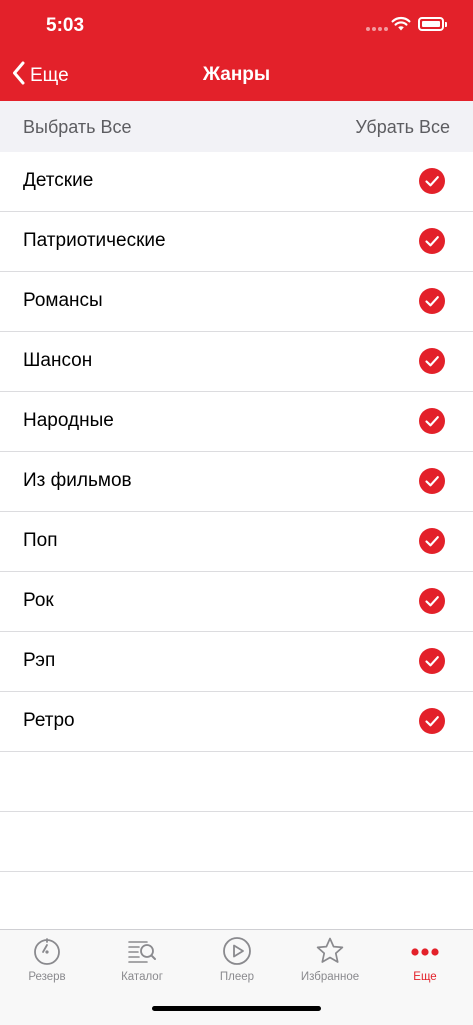 The width and height of the screenshot is (473, 1025). Describe the element at coordinates (425, 977) in the screenshot. I see `tab-label: Еще` at that location.